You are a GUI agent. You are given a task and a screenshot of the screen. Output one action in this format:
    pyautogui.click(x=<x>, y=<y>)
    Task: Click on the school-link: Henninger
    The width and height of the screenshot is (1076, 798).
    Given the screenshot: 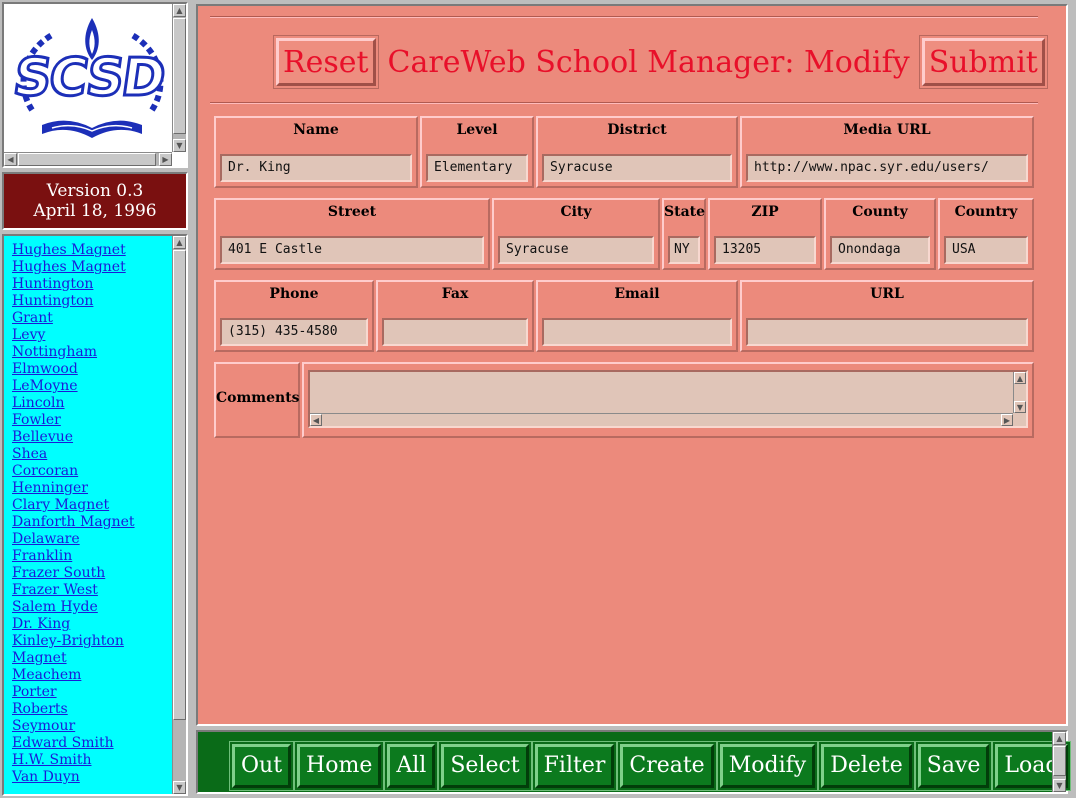 What is the action you would take?
    pyautogui.click(x=50, y=488)
    